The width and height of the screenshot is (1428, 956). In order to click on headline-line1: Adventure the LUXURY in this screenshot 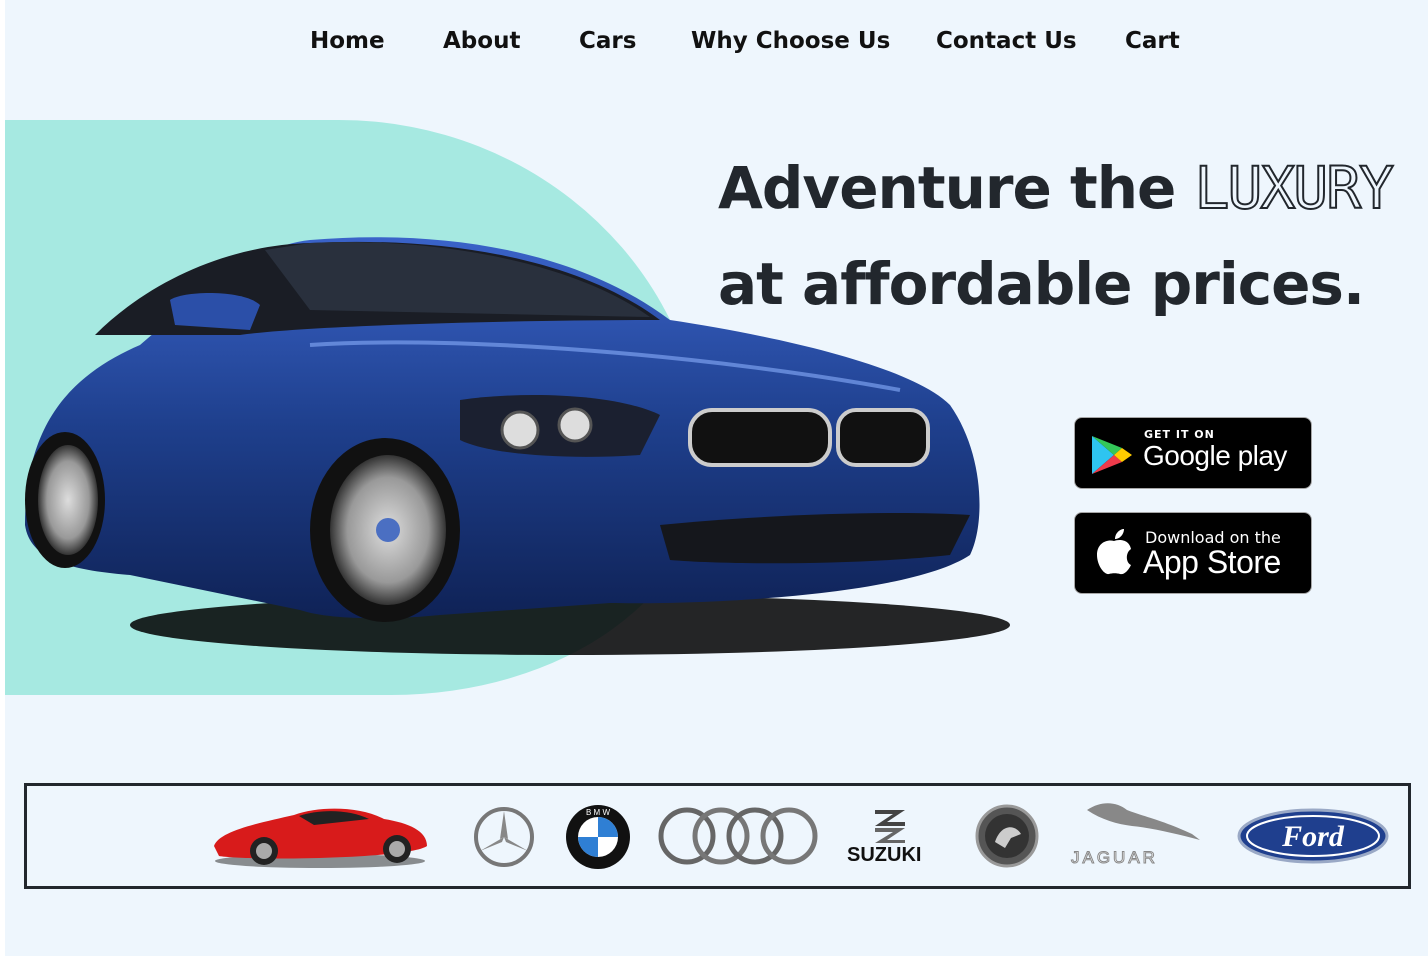, I will do `click(1068, 188)`.